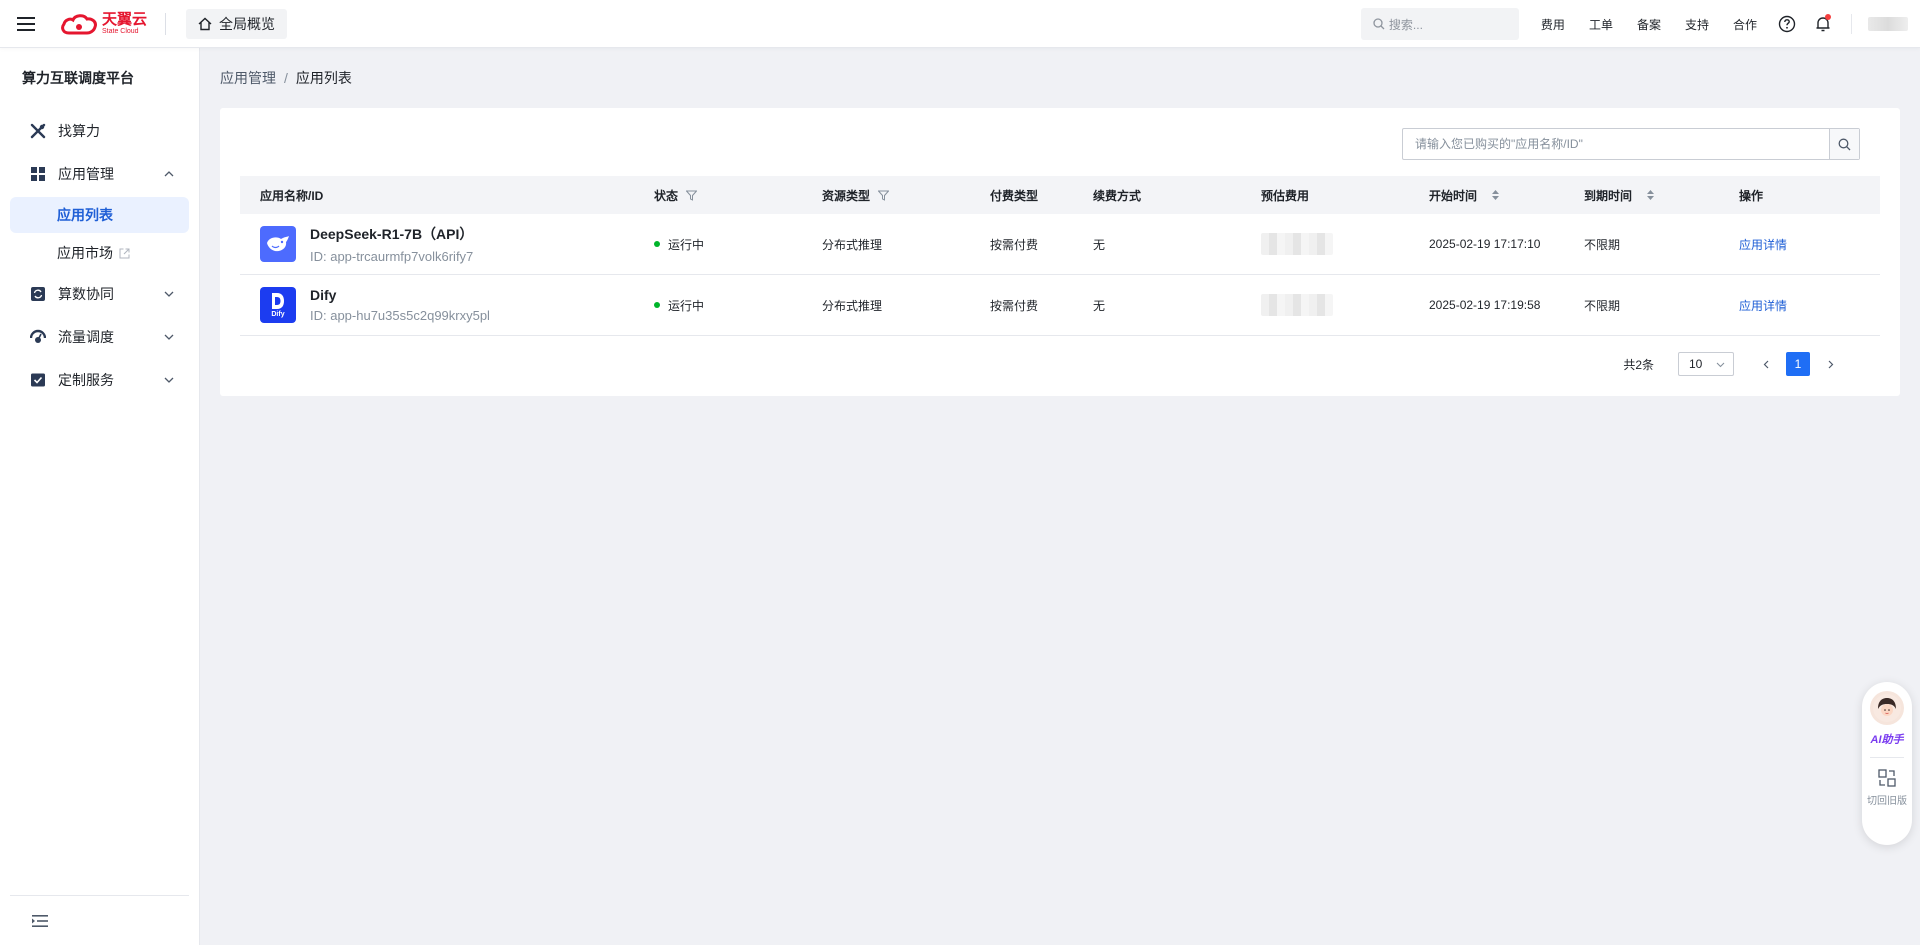 The height and width of the screenshot is (945, 1920). I want to click on topbar-divider-right, so click(1851, 24).